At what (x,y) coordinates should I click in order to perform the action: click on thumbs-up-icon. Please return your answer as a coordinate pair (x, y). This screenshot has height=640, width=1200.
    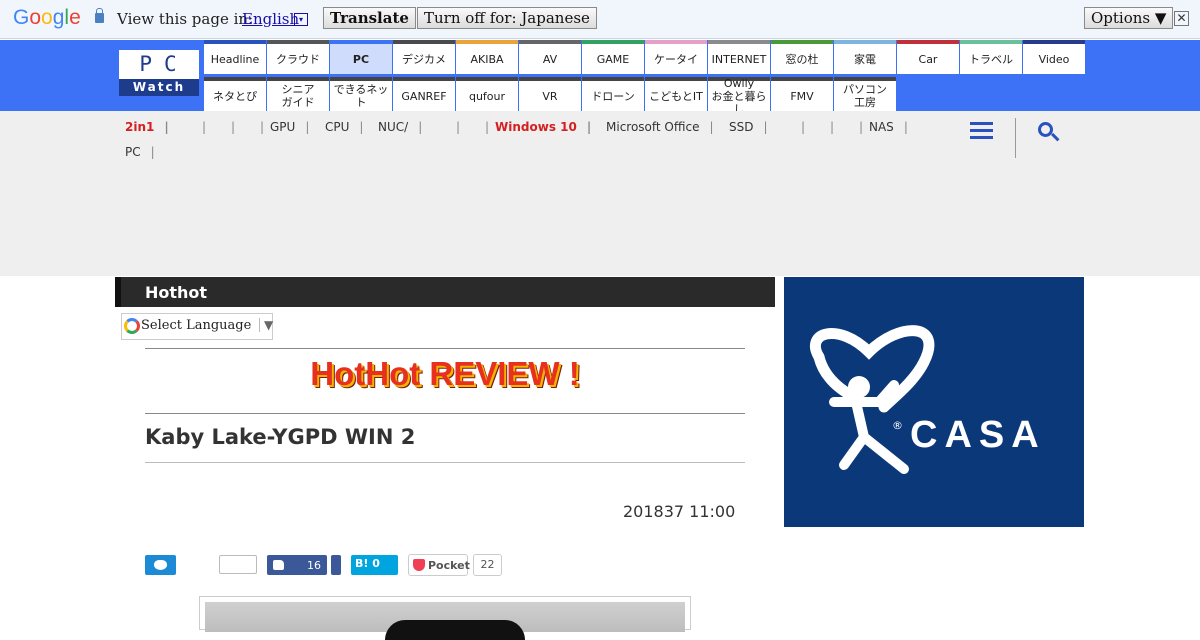
    Looking at the image, I should click on (278, 565).